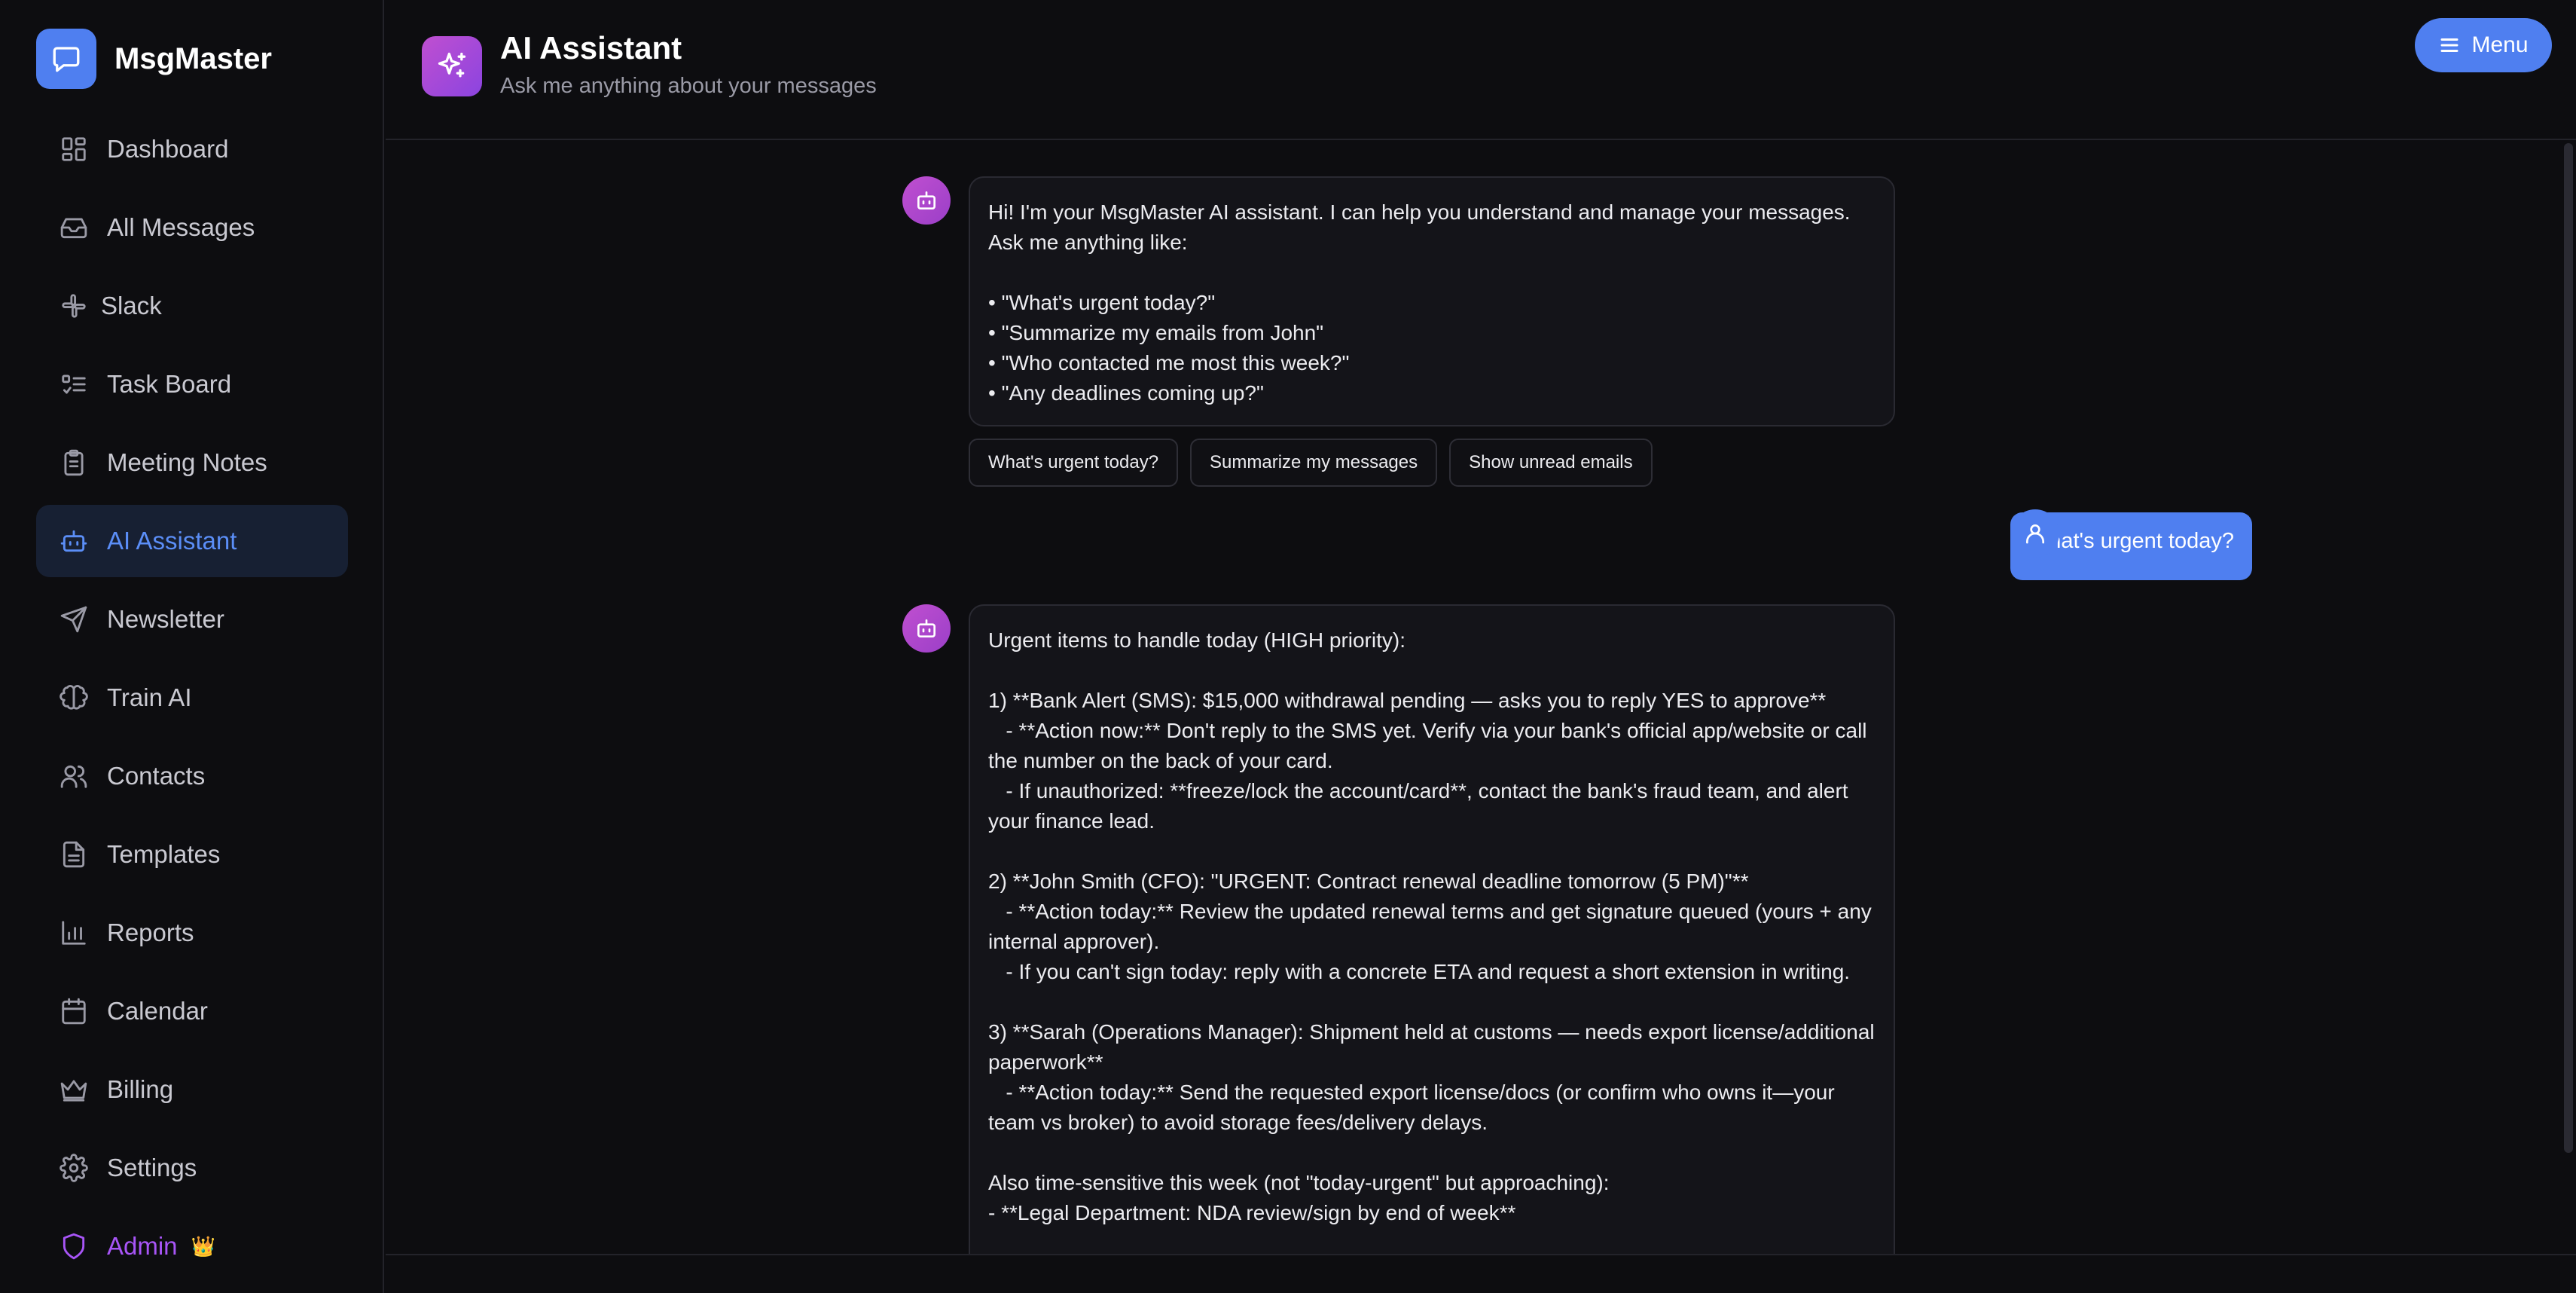  Describe the element at coordinates (193, 58) in the screenshot. I see `brand-name: MsgMaster` at that location.